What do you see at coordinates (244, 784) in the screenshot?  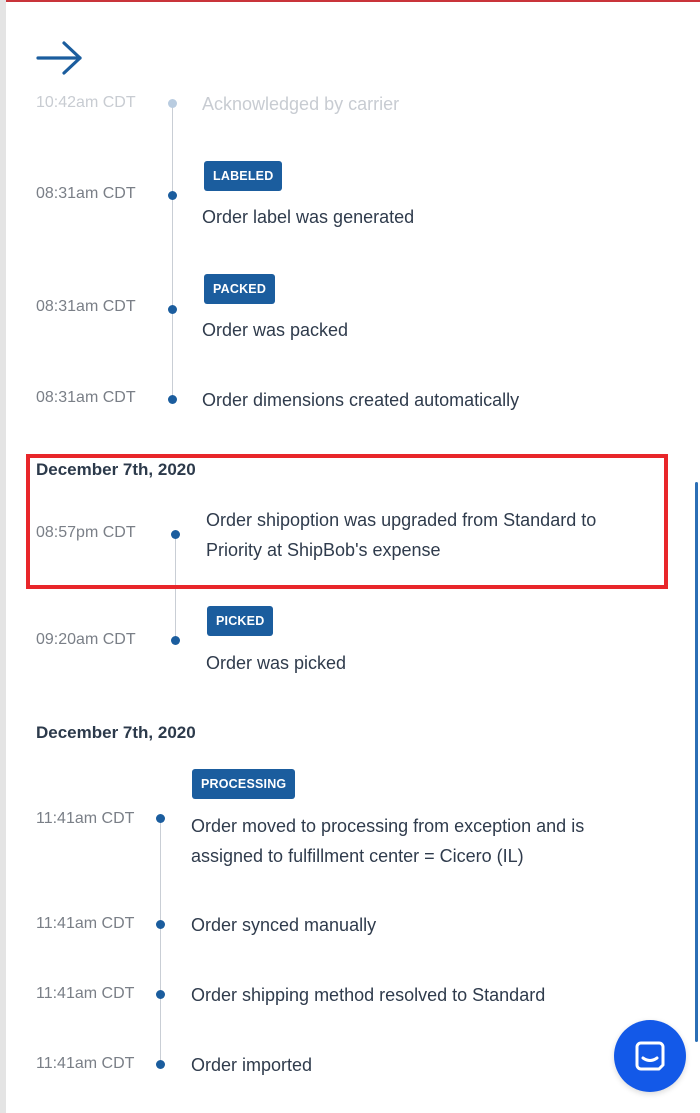 I see `status-badge-processing: PROCESSING` at bounding box center [244, 784].